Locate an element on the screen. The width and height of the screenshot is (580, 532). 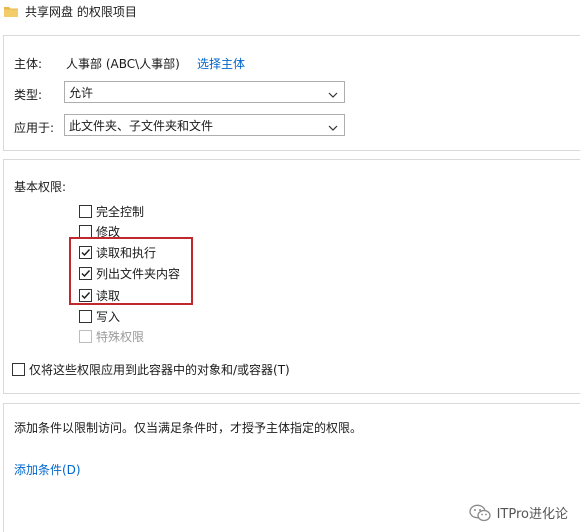
apply-to-children-option: 仅将这些权限应用到此容器中的对象和/或容器(T) is located at coordinates (151, 369).